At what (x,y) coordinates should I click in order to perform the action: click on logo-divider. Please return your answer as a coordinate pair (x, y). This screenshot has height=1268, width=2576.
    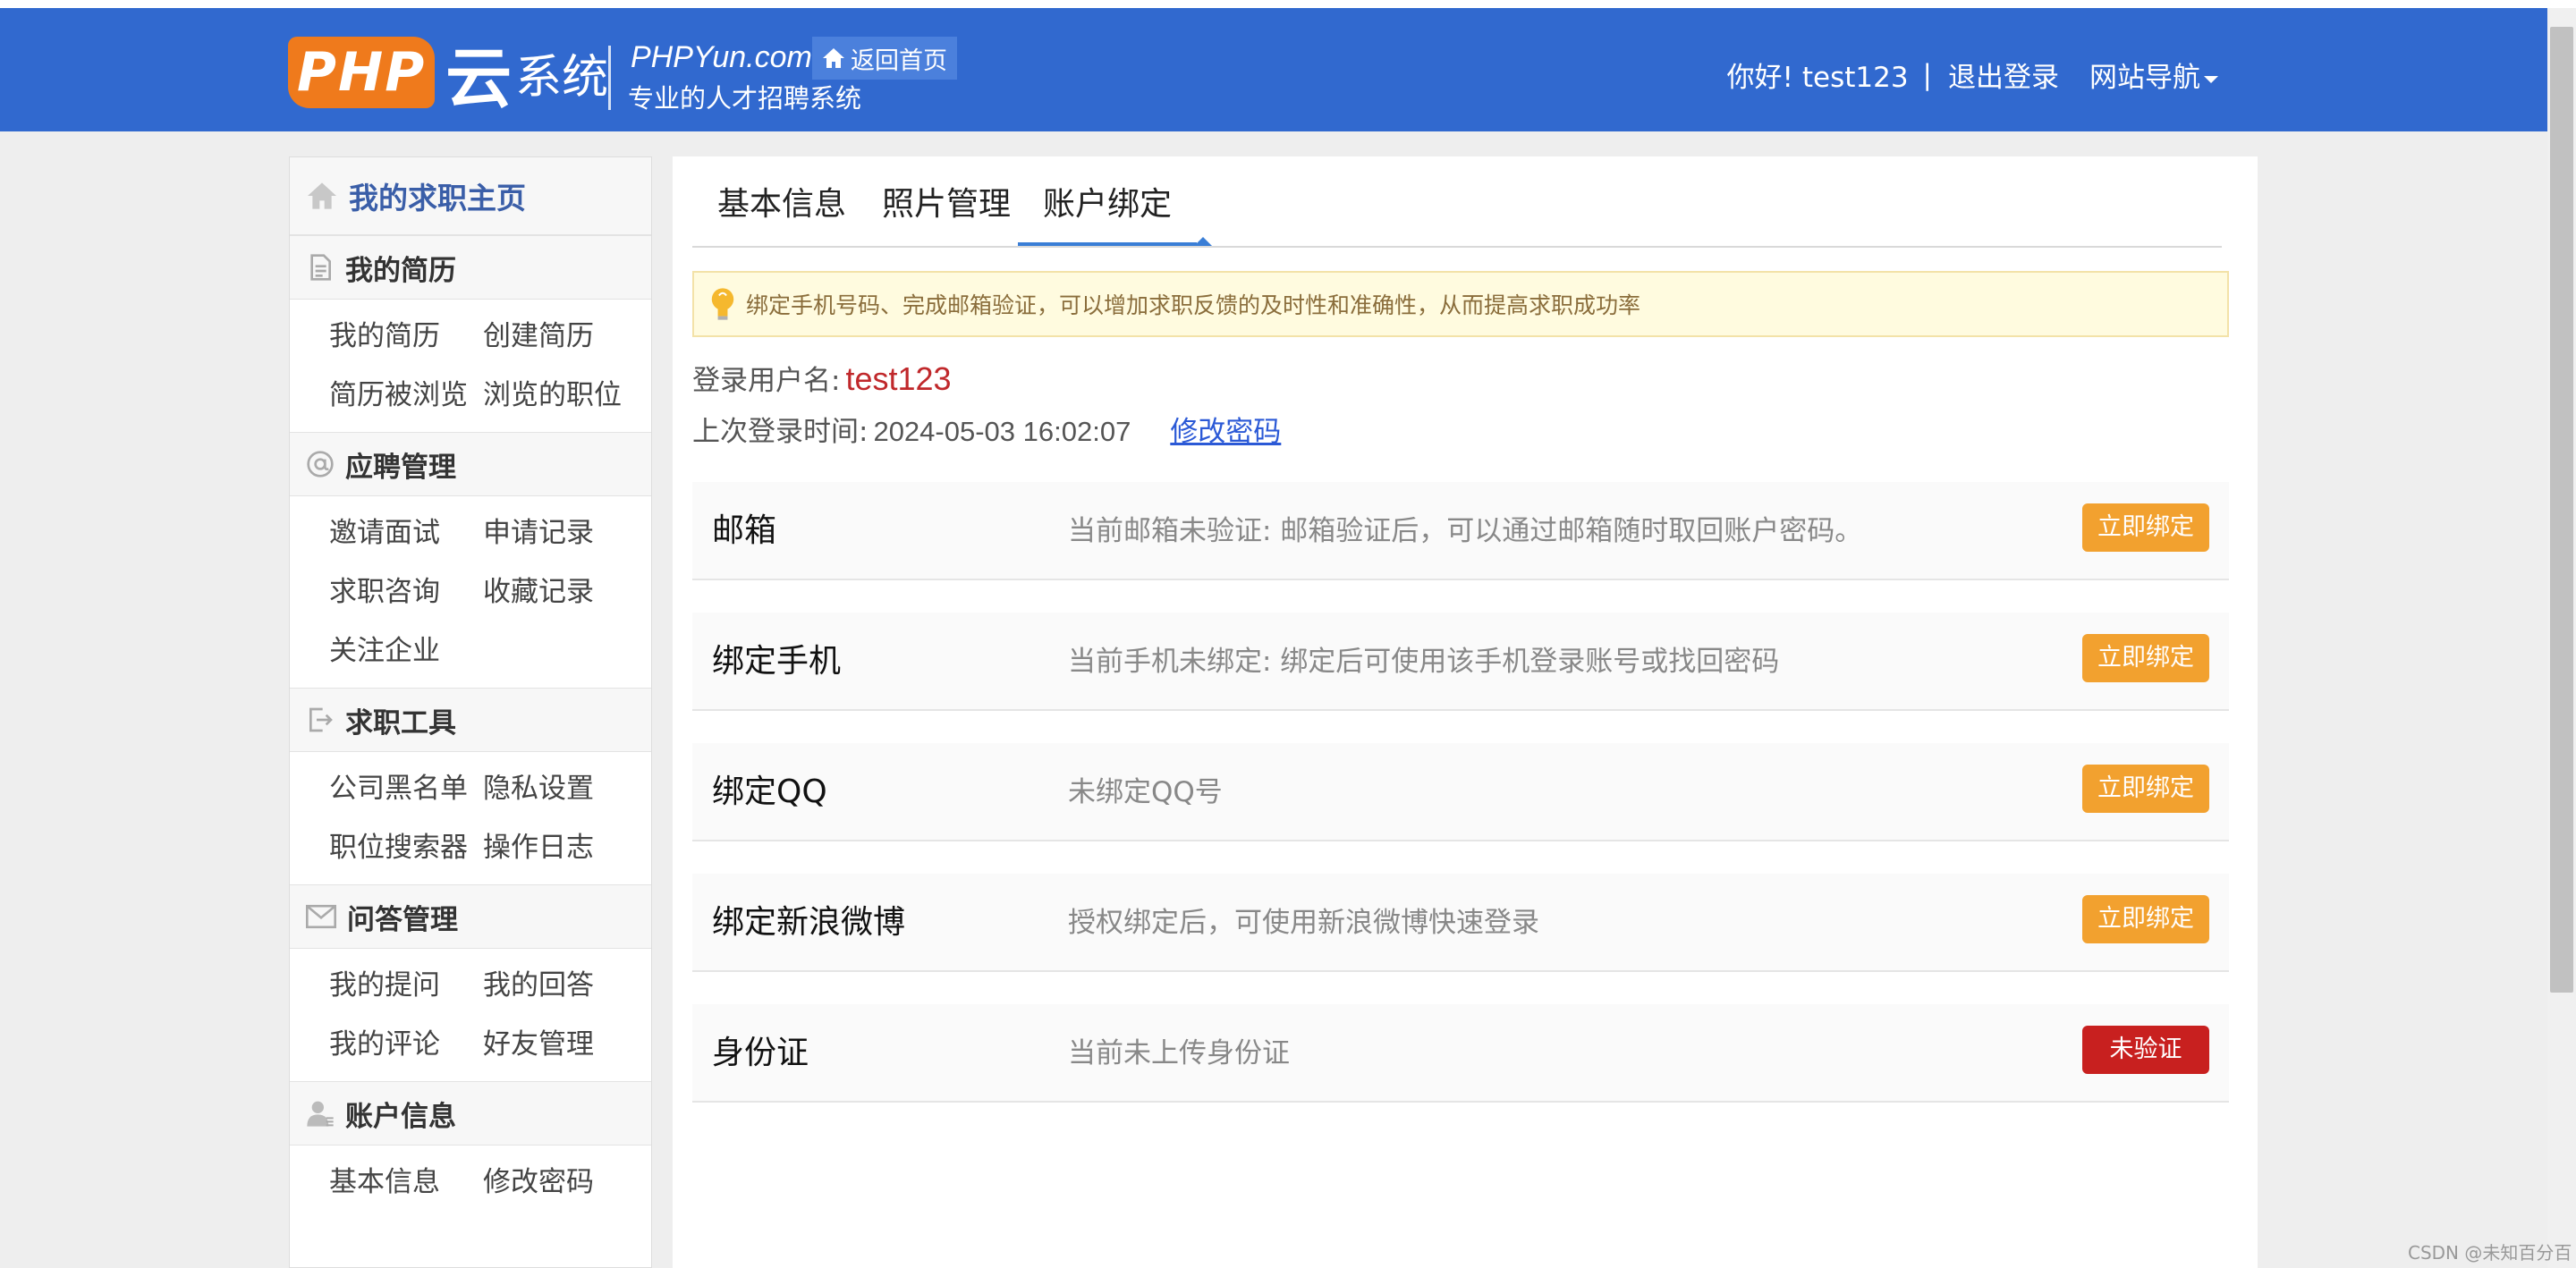
    Looking at the image, I should click on (609, 78).